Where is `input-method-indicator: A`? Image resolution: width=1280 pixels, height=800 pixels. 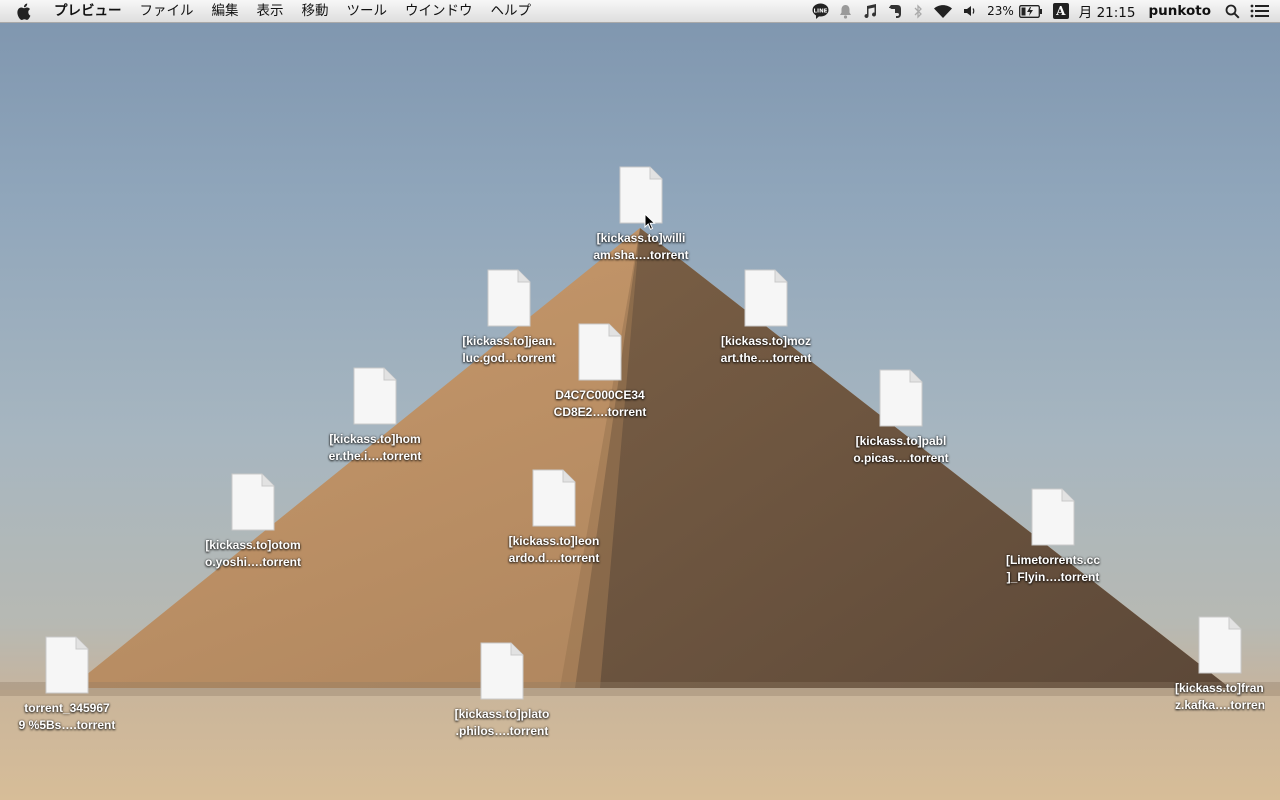
input-method-indicator: A is located at coordinates (1061, 11).